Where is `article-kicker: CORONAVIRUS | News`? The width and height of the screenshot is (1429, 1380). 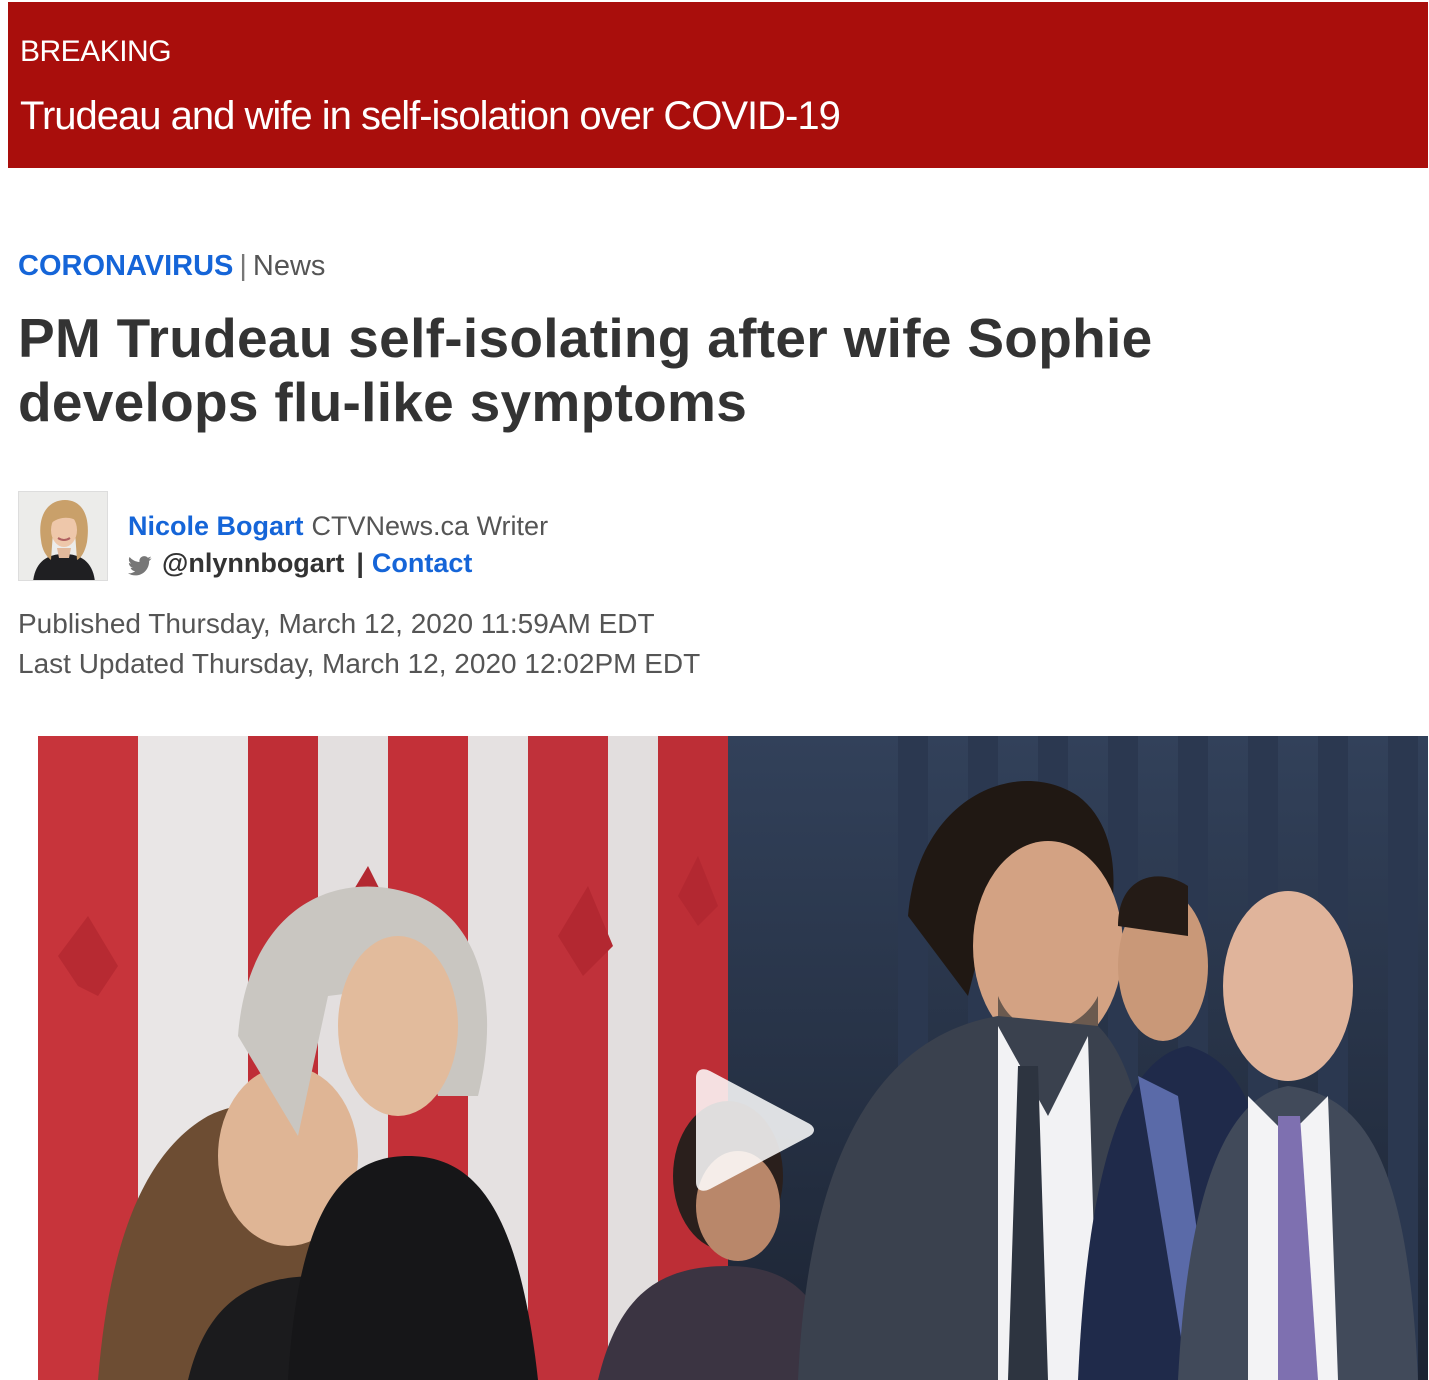
article-kicker: CORONAVIRUS | News is located at coordinates (171, 266).